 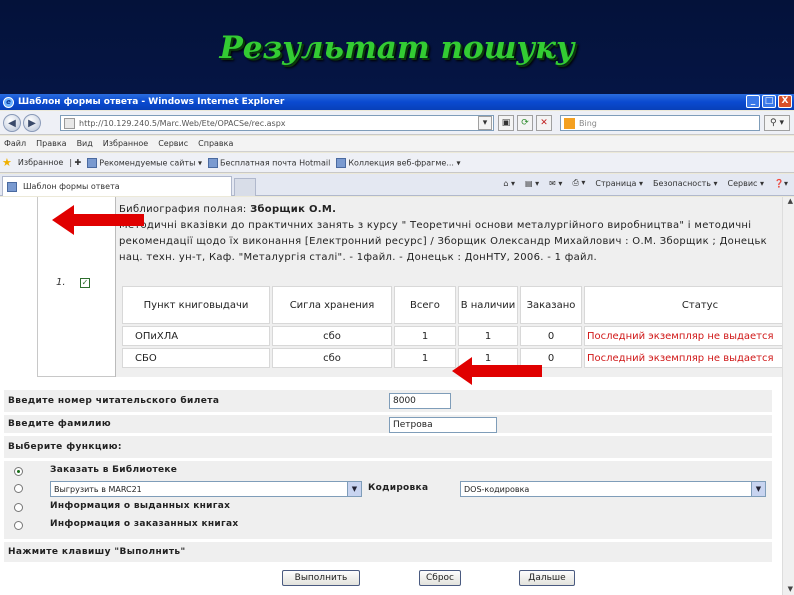 What do you see at coordinates (777, 123) in the screenshot?
I see `search-icon: ⚲ ▾` at bounding box center [777, 123].